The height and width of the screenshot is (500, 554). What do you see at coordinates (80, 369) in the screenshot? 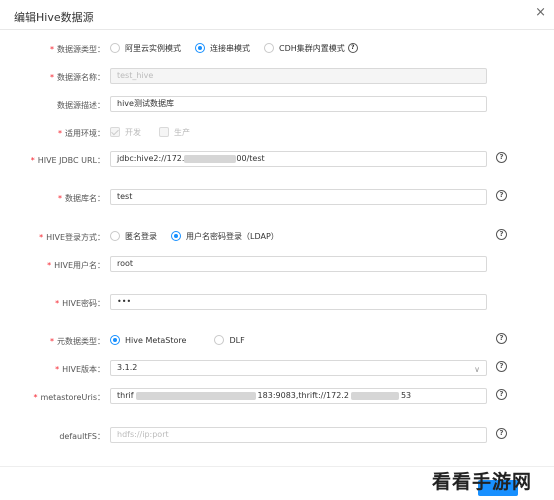
I see `hive-version-label: * HIVE版本：` at bounding box center [80, 369].